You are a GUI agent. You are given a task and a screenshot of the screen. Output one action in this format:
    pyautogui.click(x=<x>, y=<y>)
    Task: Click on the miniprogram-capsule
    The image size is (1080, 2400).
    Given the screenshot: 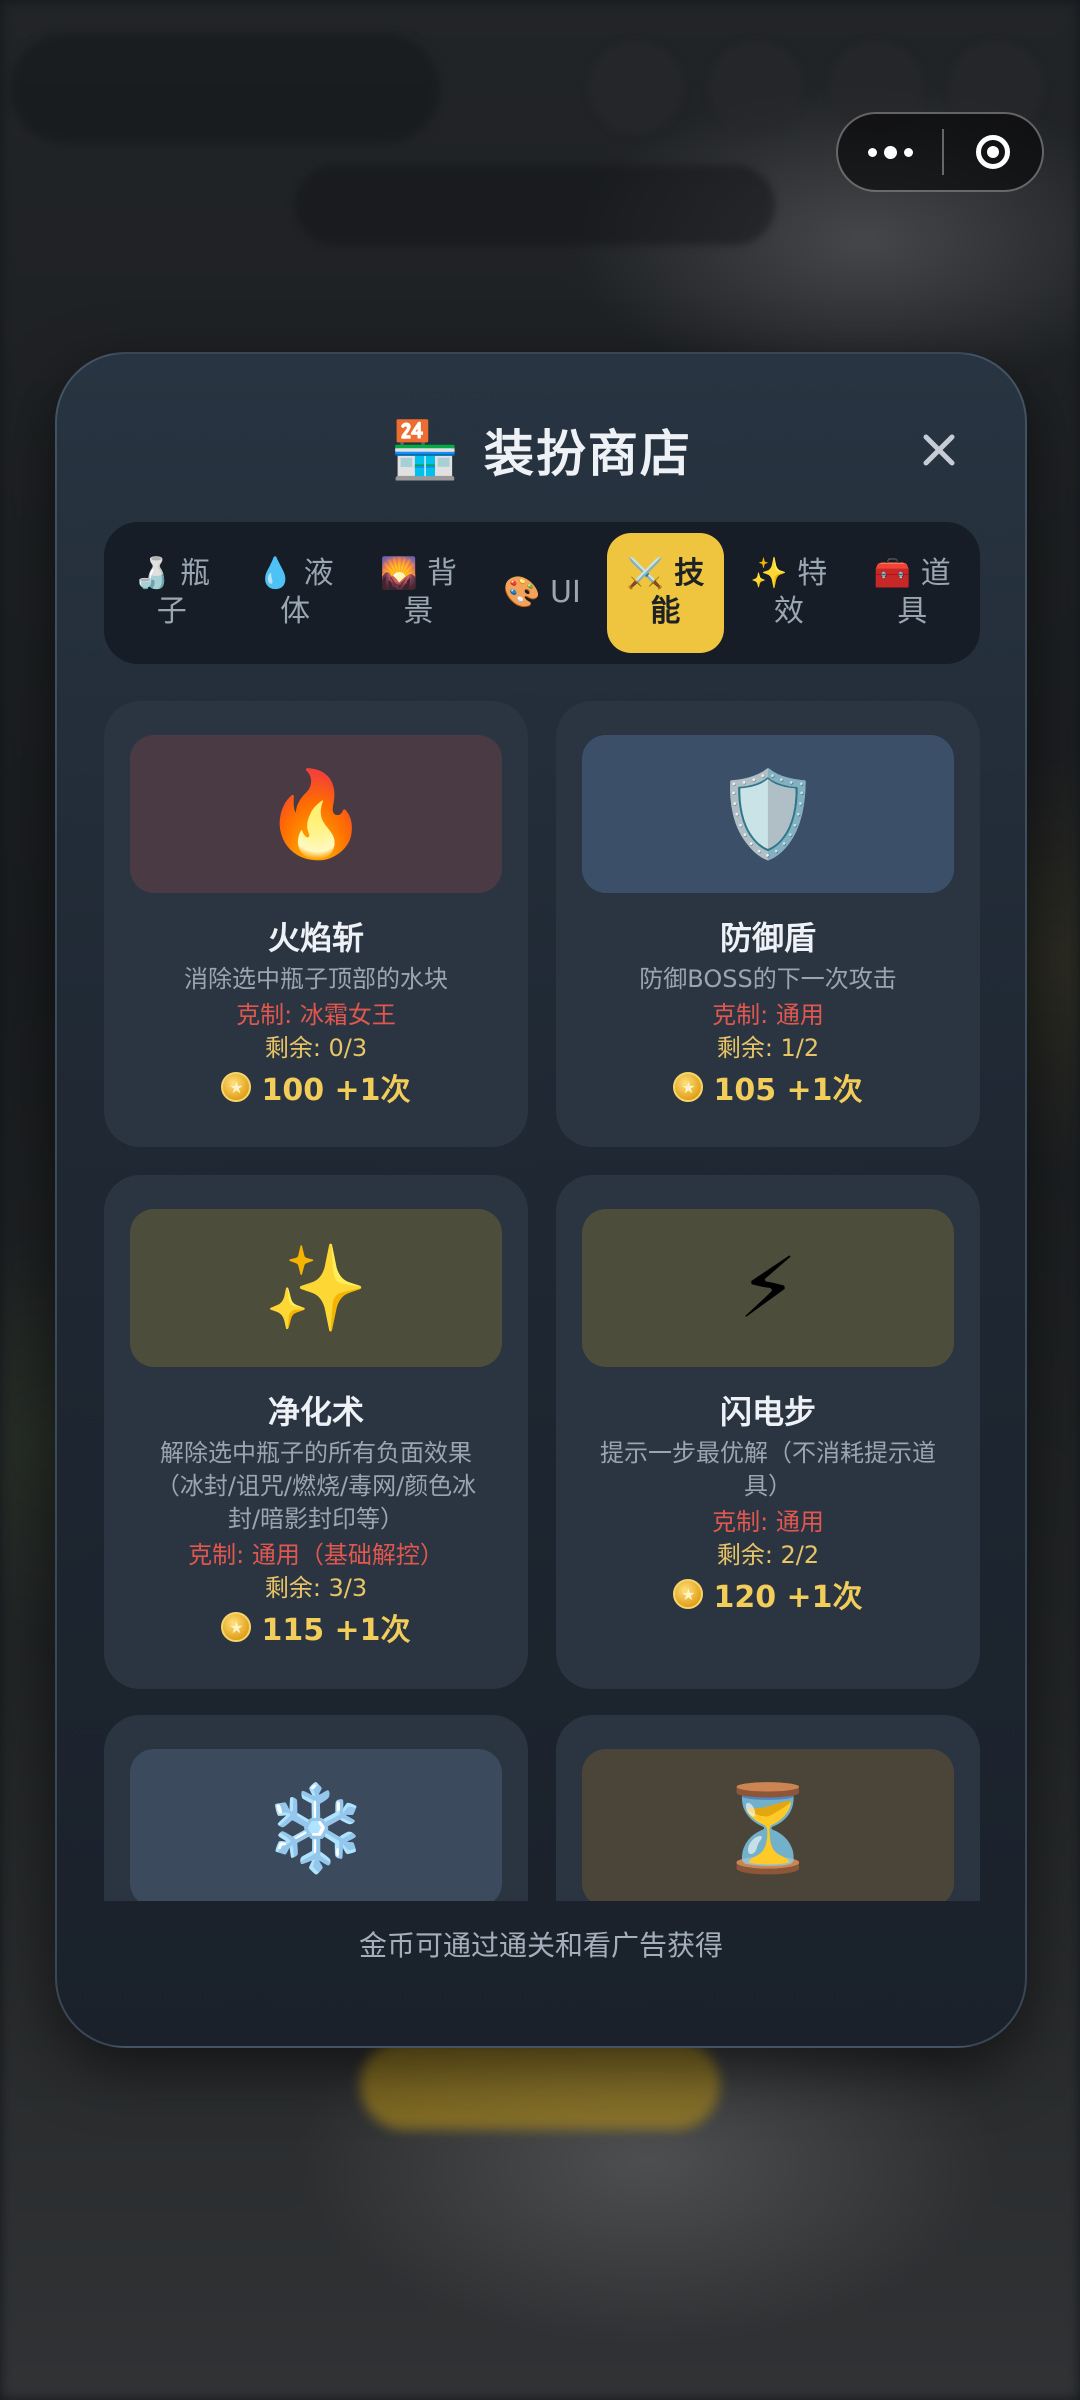 What is the action you would take?
    pyautogui.click(x=940, y=152)
    